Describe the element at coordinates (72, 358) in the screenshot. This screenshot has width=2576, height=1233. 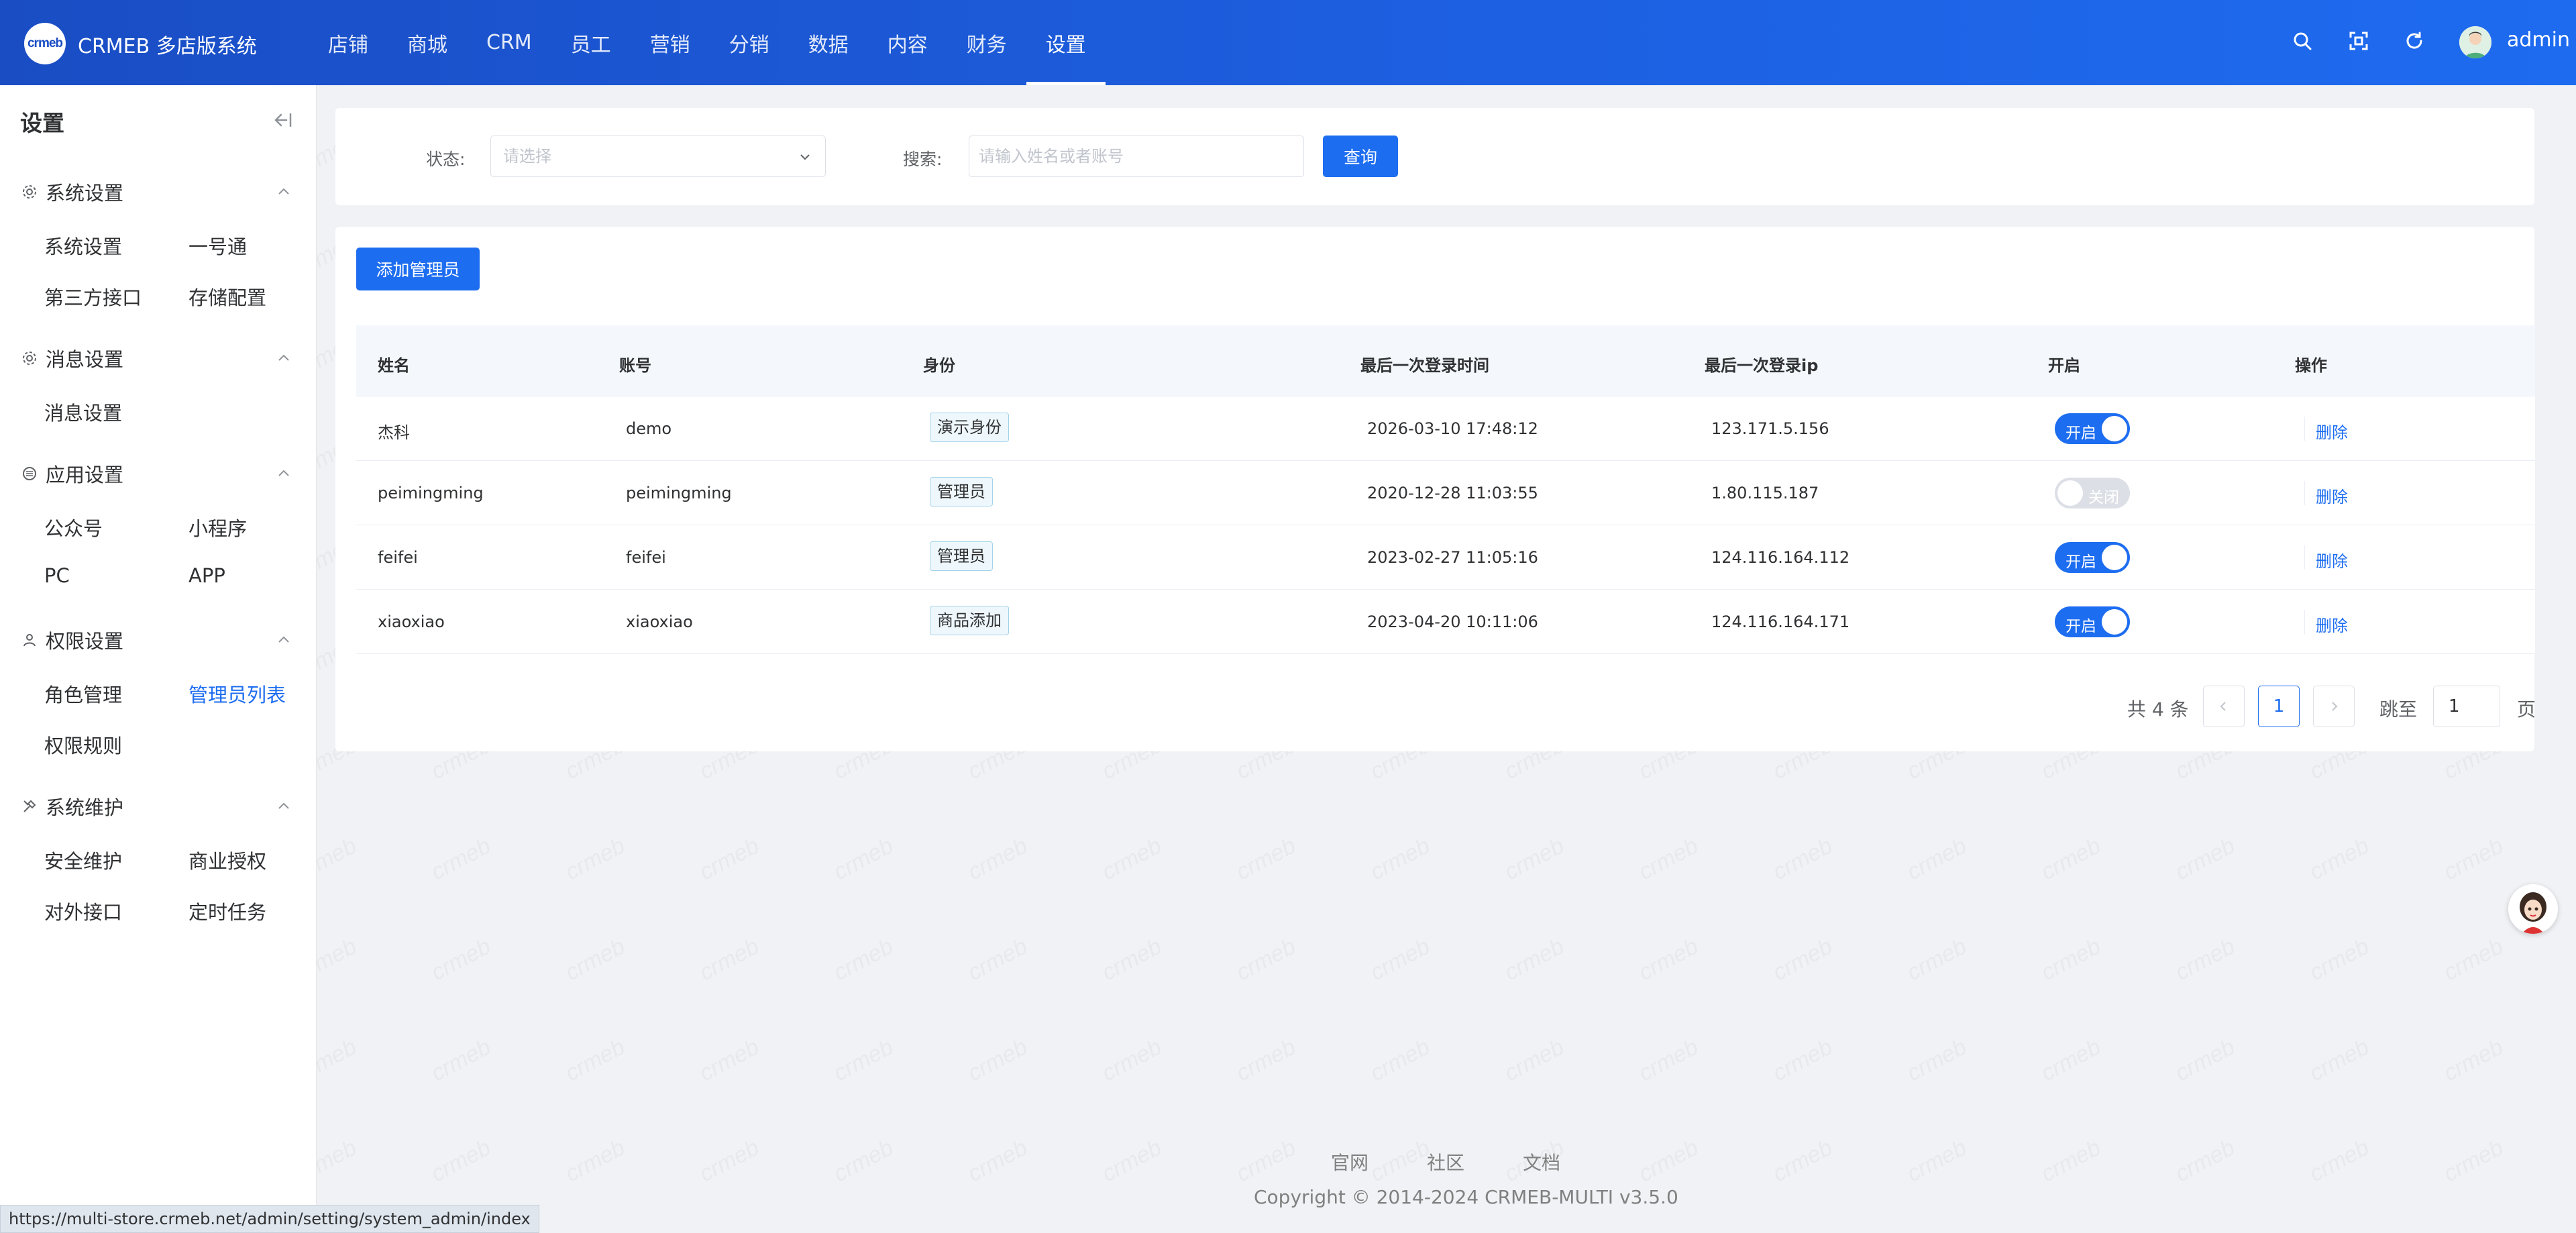
I see `sidebar-group-message-settings: 消息设置` at that location.